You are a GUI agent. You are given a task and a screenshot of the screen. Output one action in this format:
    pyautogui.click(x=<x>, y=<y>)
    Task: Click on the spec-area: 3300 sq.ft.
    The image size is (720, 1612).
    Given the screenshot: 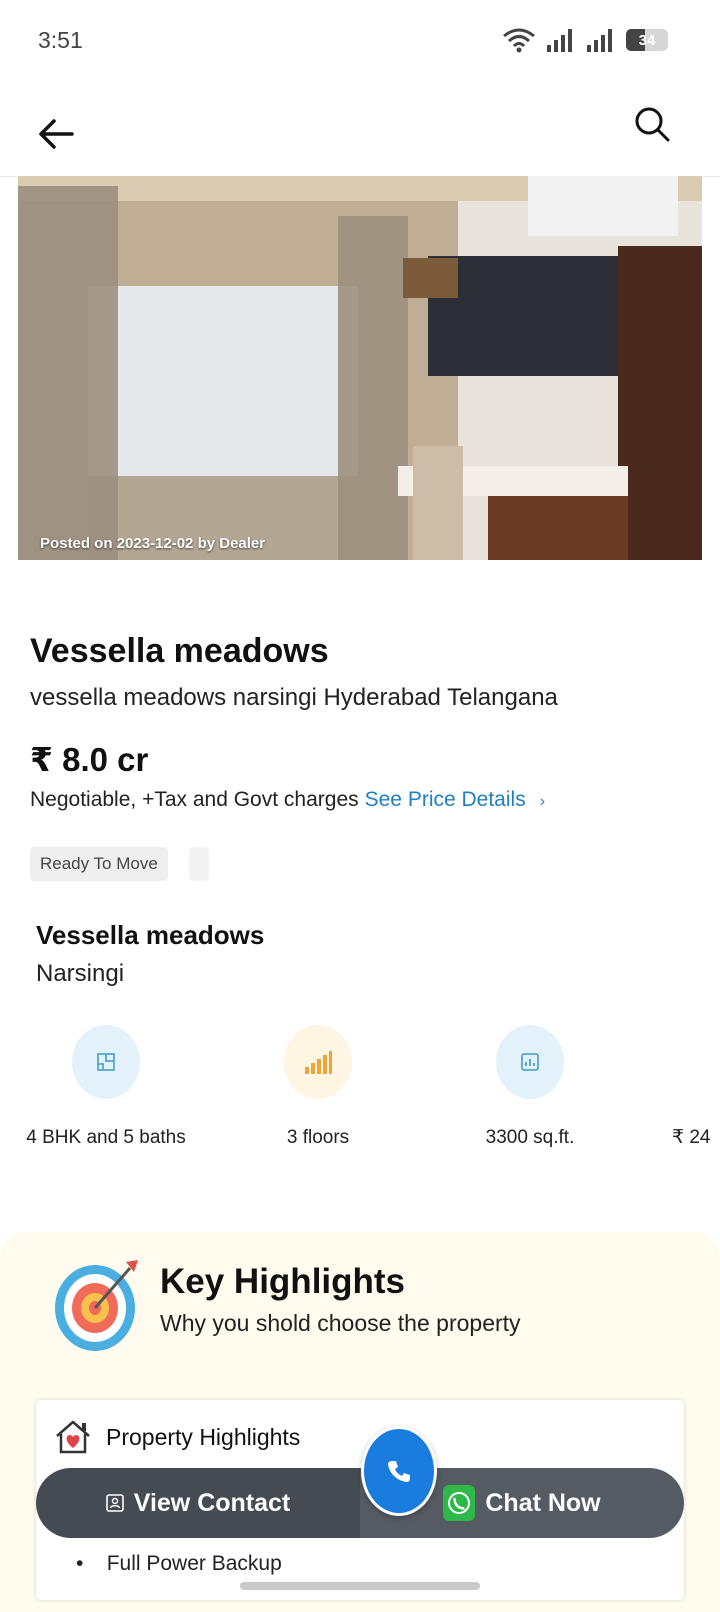 What is the action you would take?
    pyautogui.click(x=530, y=1087)
    